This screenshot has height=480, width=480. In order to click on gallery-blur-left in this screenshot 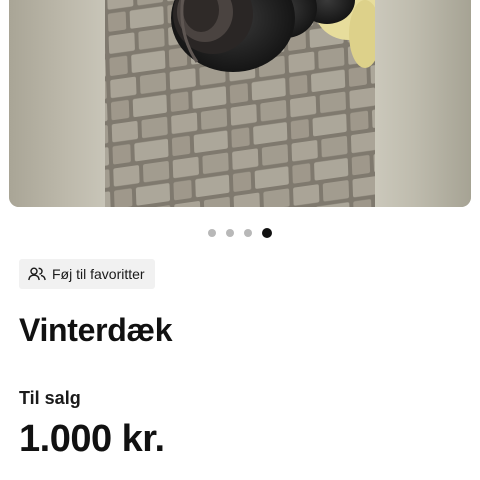, I will do `click(57, 103)`.